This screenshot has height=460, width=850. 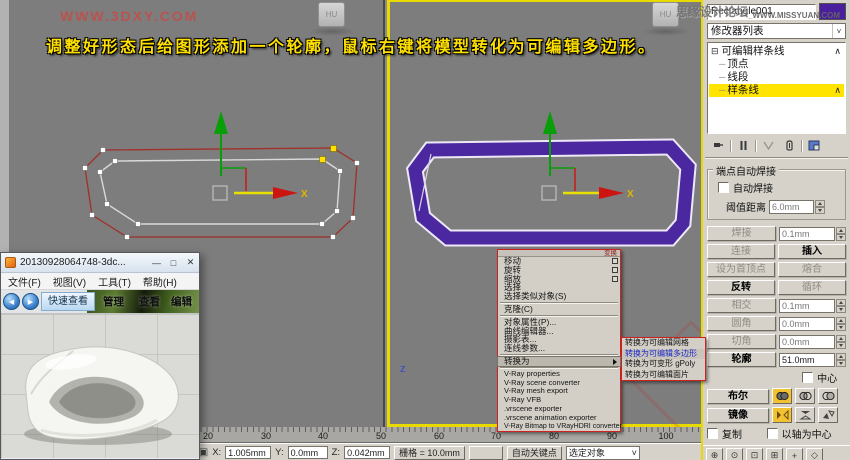 I want to click on manage-button: 管理, so click(x=113, y=301).